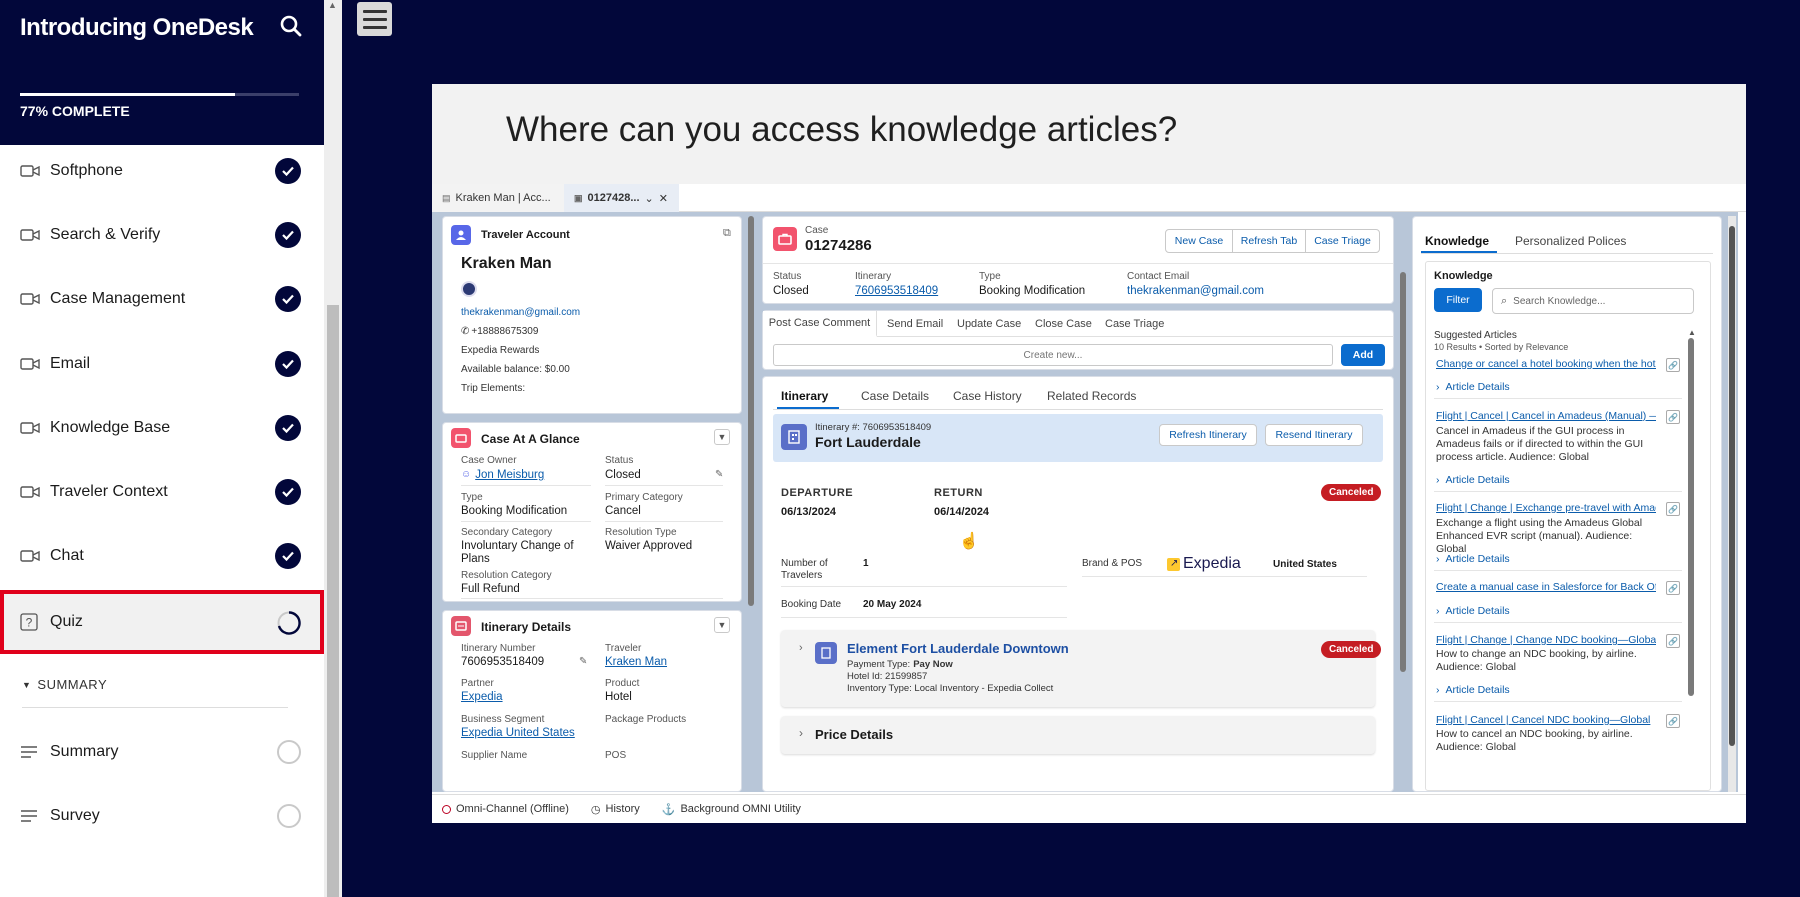  What do you see at coordinates (989, 324) in the screenshot?
I see `update-case-tab: Update Case` at bounding box center [989, 324].